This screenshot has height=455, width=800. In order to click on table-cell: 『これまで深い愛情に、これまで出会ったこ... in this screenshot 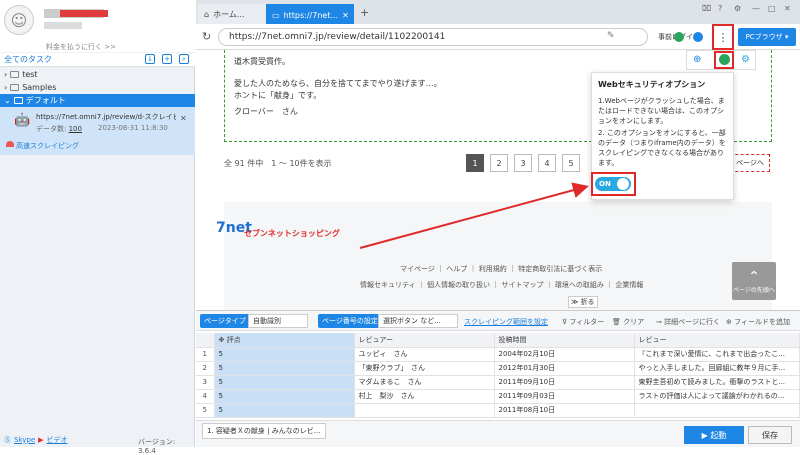, I will do `click(717, 354)`.